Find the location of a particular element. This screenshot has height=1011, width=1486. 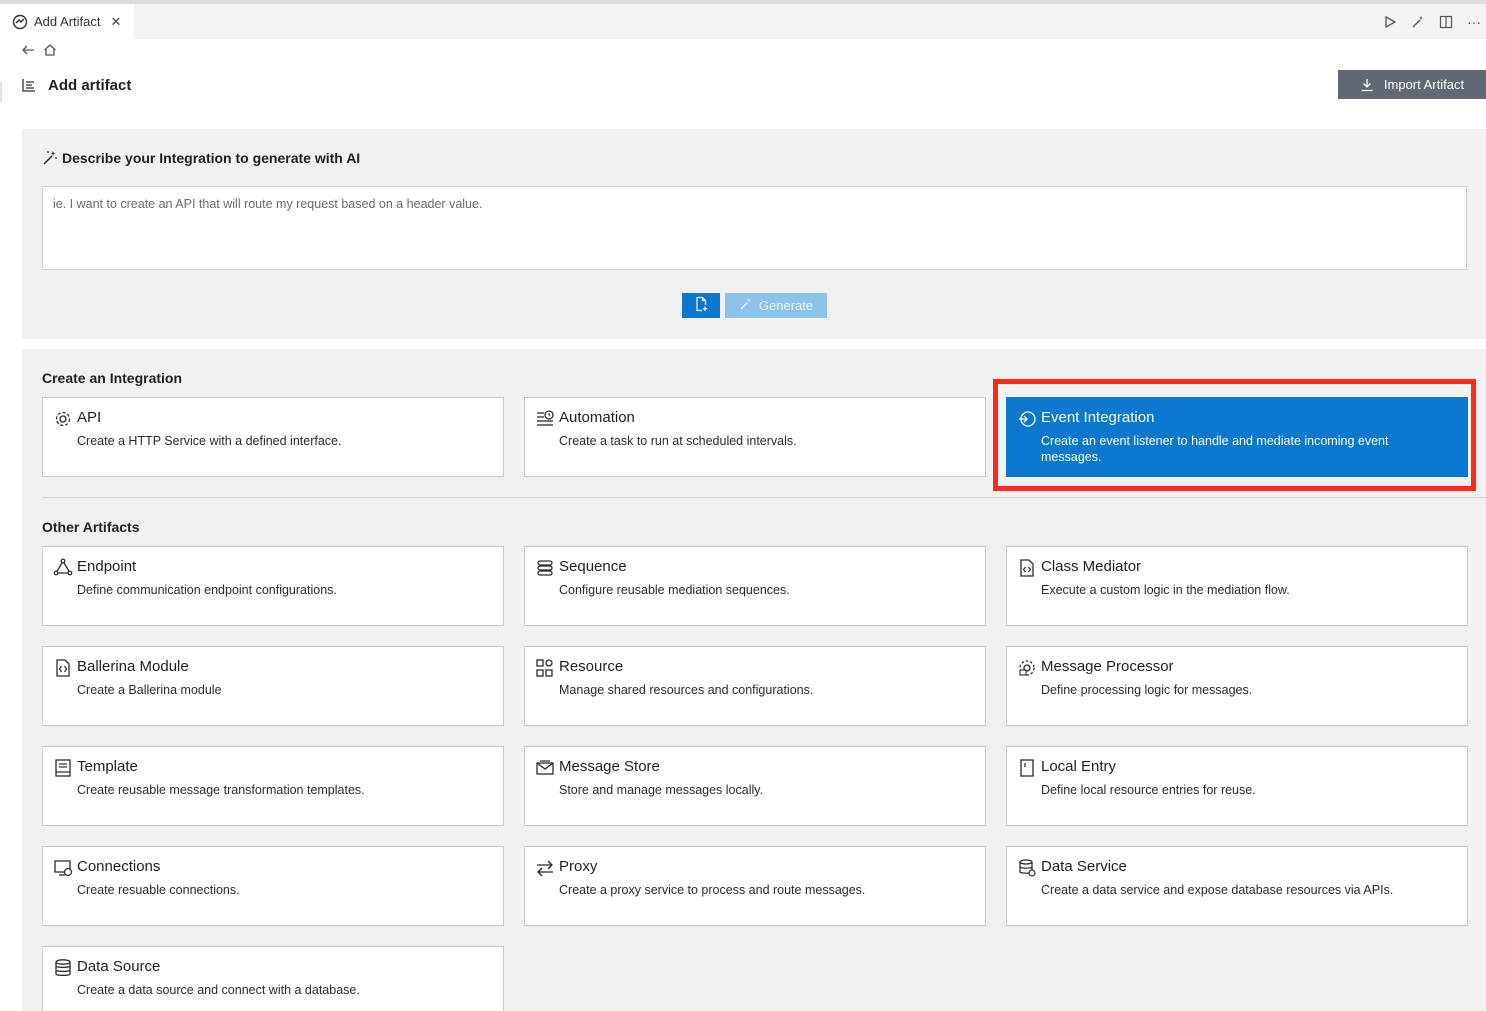

split-editor-icon is located at coordinates (1446, 22).